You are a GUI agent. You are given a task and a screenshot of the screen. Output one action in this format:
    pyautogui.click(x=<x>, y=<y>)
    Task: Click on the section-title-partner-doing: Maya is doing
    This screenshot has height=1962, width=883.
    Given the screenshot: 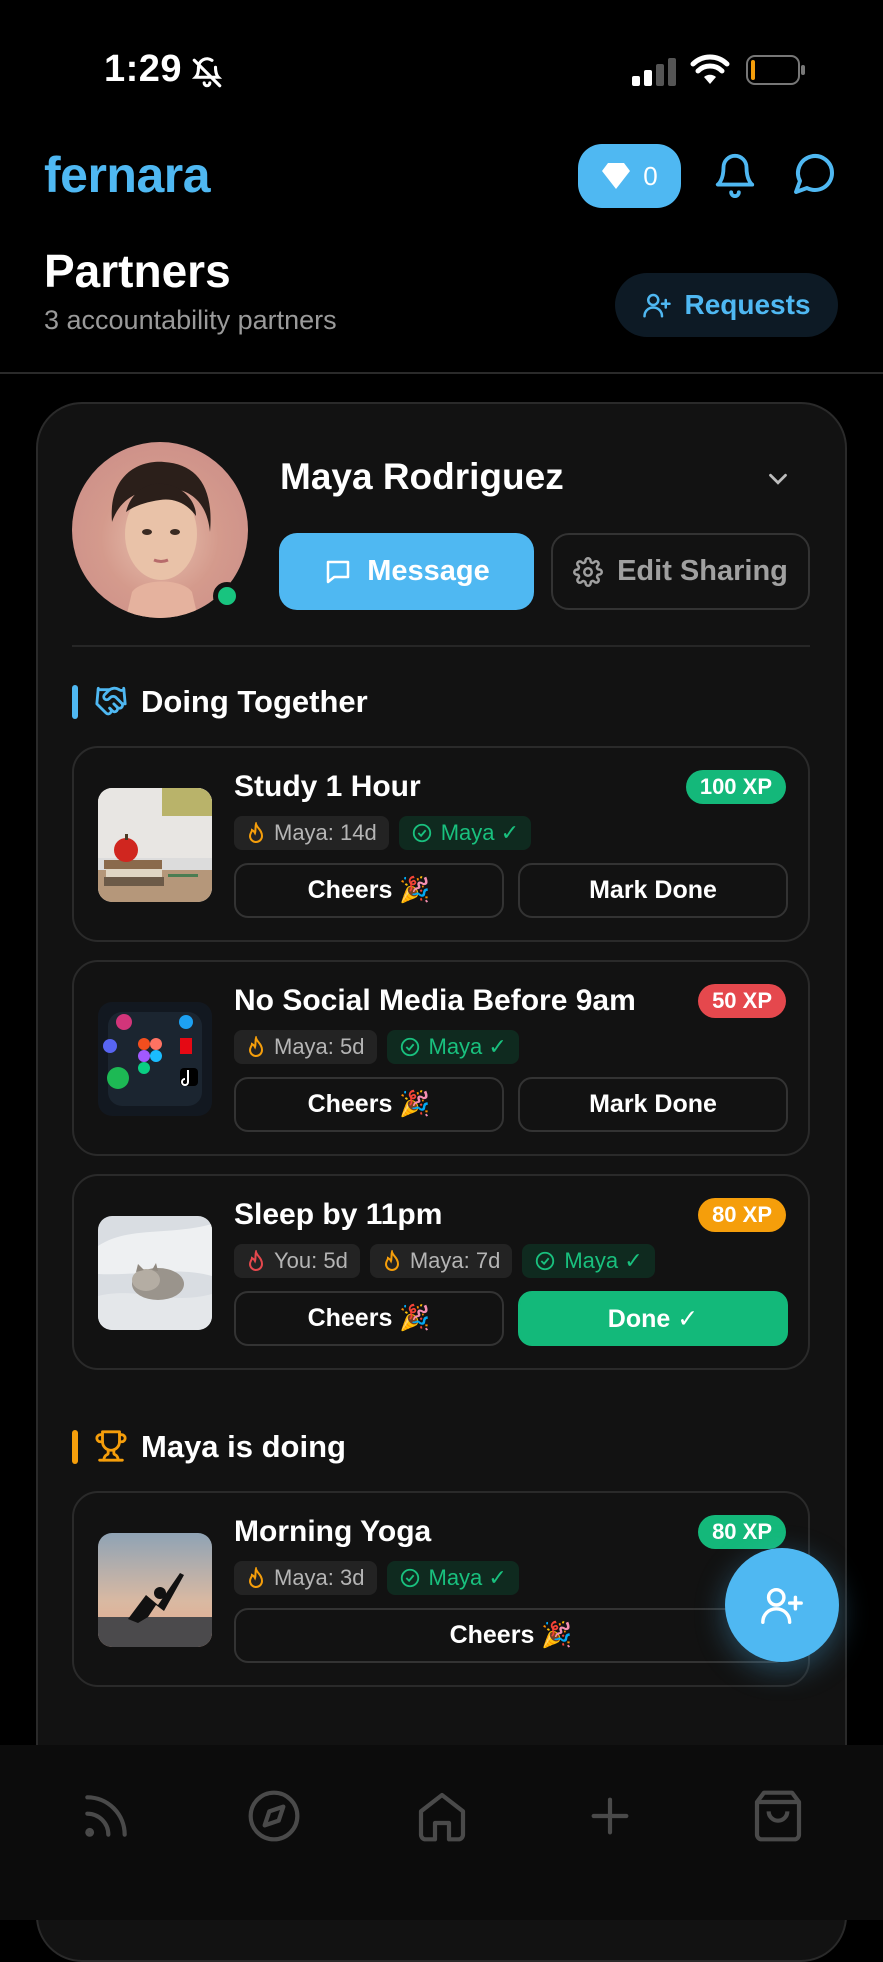 What is the action you would take?
    pyautogui.click(x=243, y=1446)
    